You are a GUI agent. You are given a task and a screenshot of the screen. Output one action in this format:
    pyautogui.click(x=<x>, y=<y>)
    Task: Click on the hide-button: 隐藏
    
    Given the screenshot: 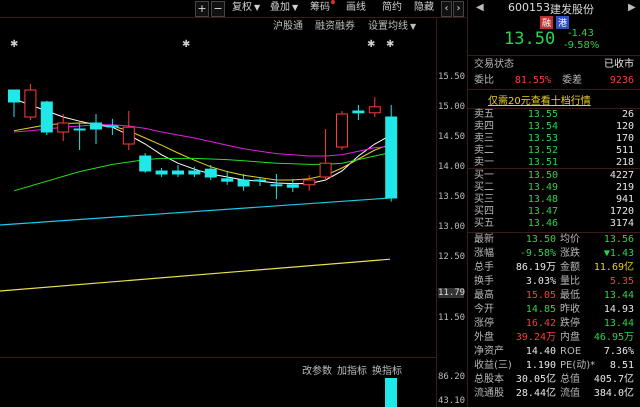 What is the action you would take?
    pyautogui.click(x=424, y=8)
    